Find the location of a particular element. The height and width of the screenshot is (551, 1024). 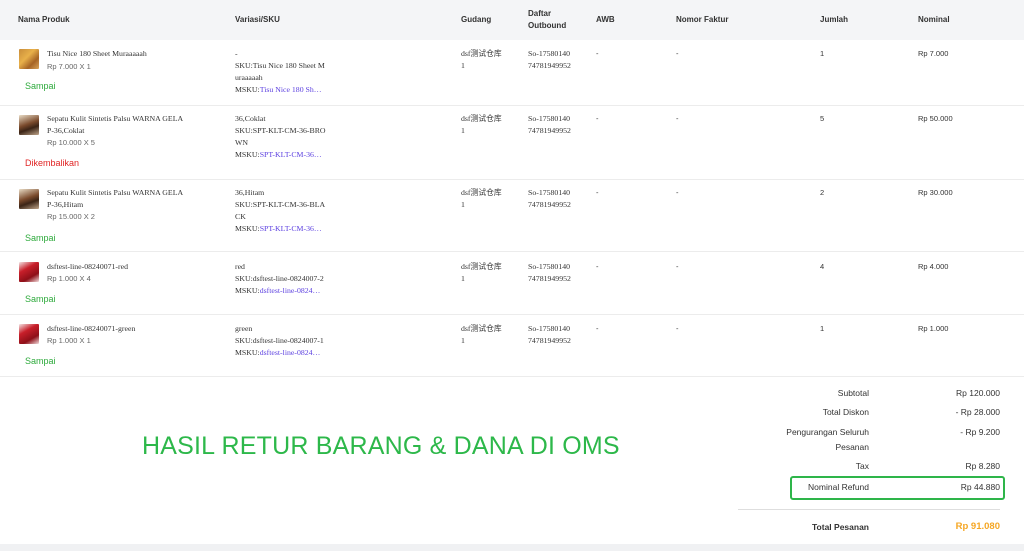

sku-line1: SKU:Tisu Nice 180 Sheet M is located at coordinates (280, 65).